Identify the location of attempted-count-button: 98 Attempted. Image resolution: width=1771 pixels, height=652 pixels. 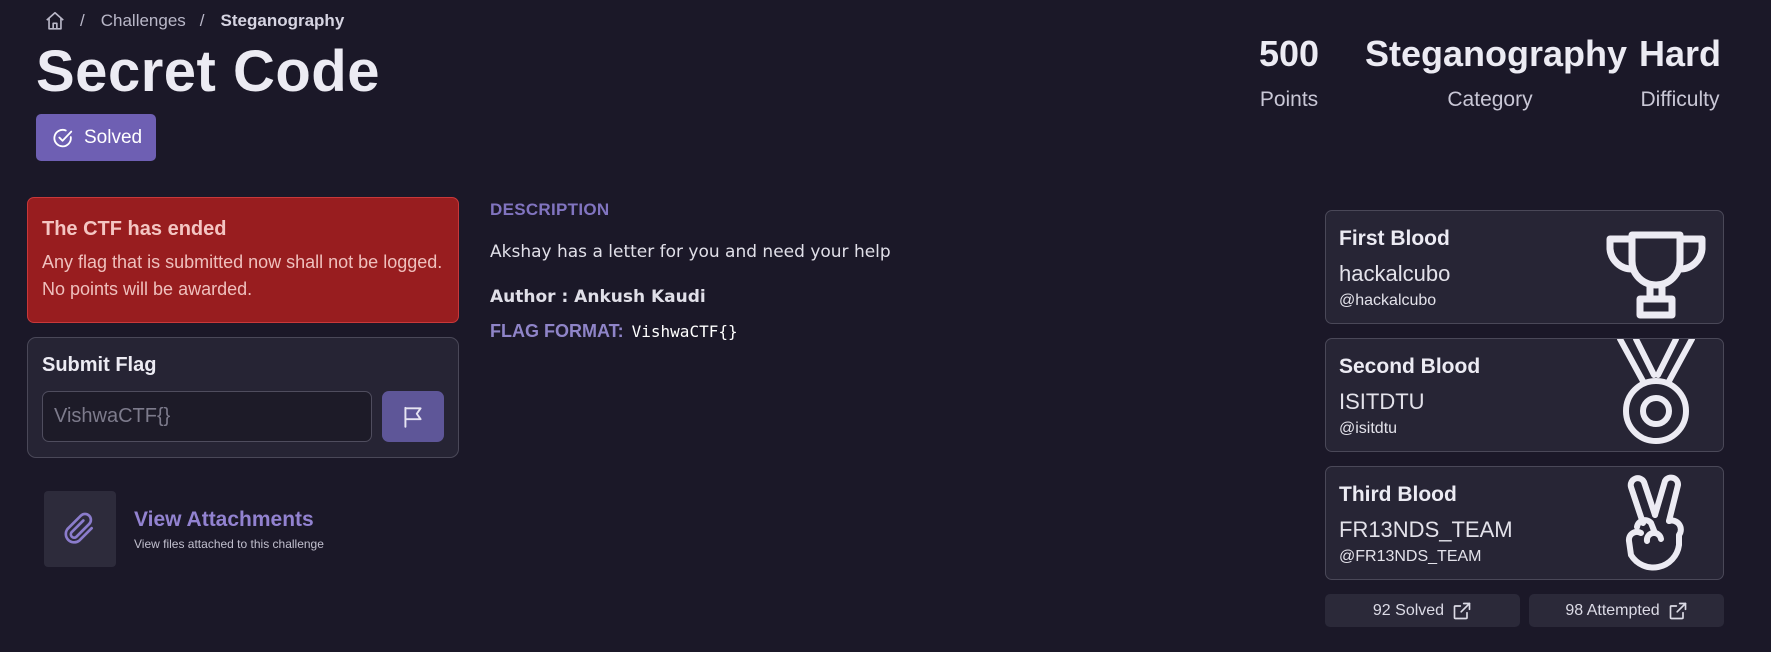
(1626, 610).